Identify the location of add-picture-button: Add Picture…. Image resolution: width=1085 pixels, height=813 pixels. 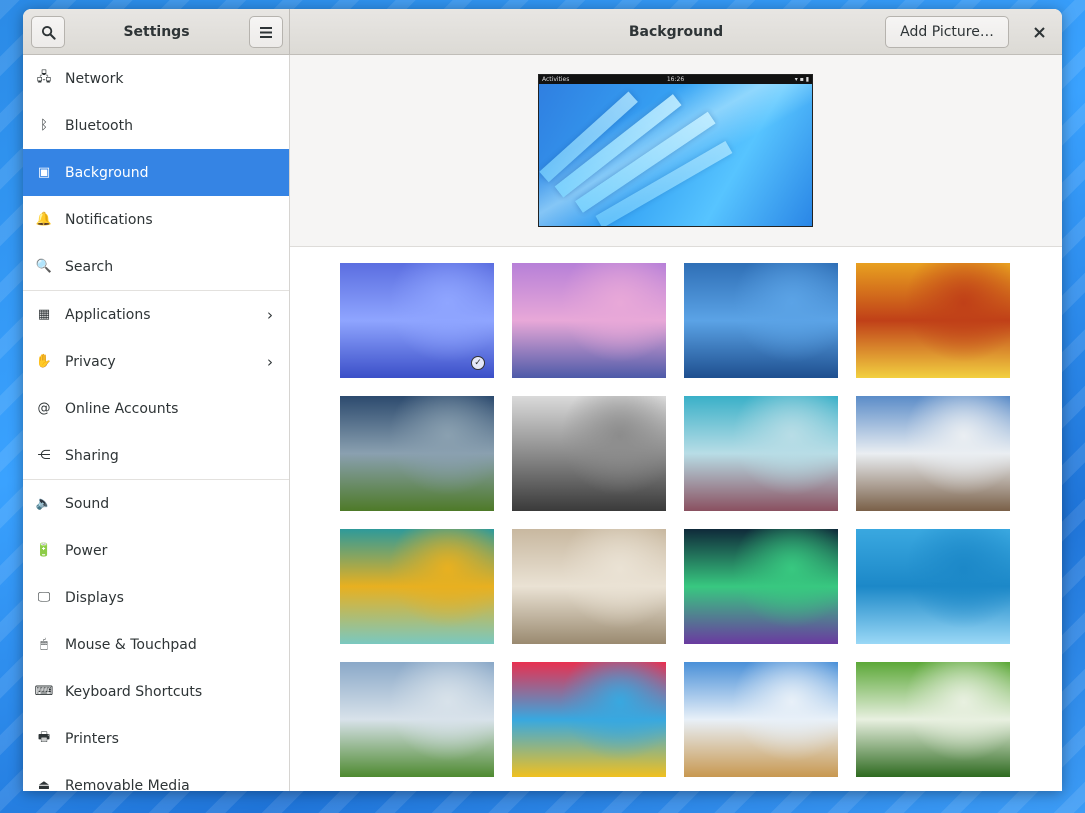
(947, 32).